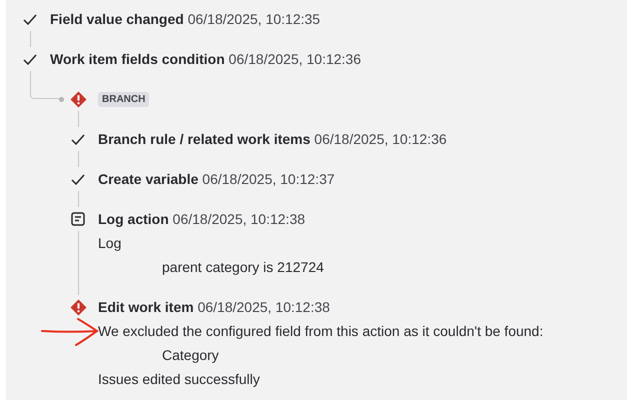 The image size is (627, 400). What do you see at coordinates (148, 179) in the screenshot?
I see `step-title: Create variable` at bounding box center [148, 179].